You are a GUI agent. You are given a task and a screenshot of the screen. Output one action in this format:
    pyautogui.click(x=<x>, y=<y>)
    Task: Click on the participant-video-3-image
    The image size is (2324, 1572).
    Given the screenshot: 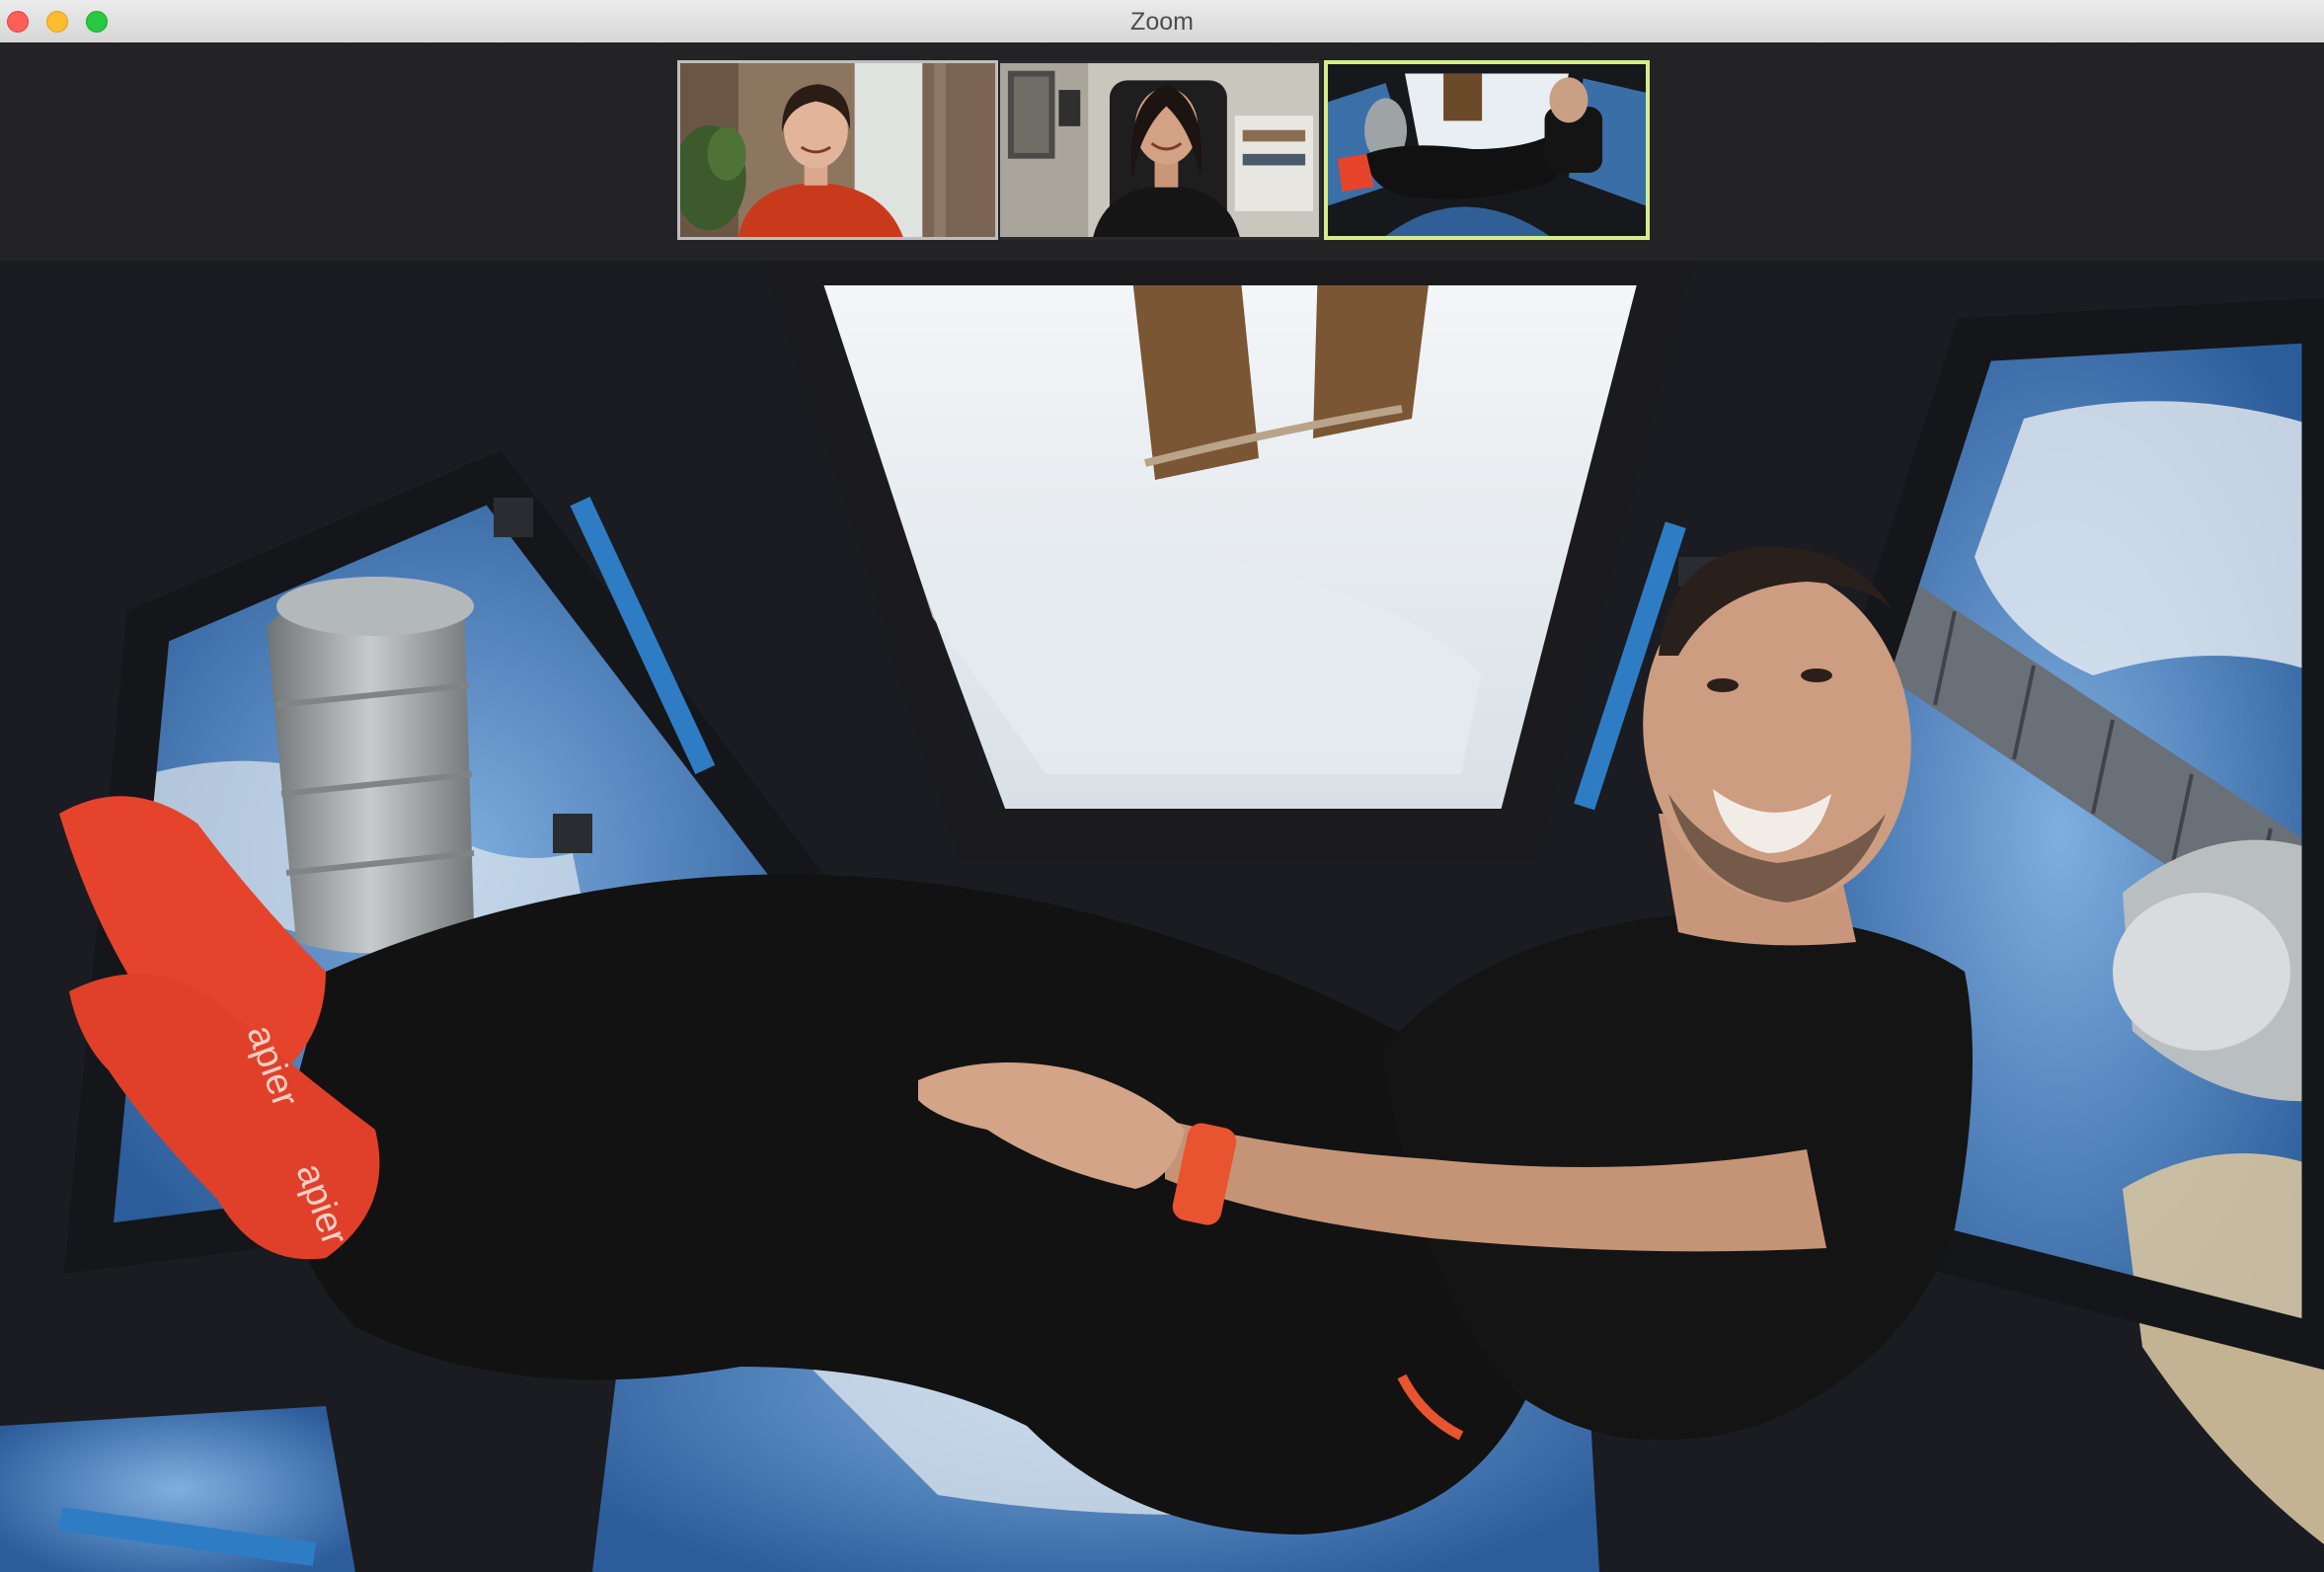 What is the action you would take?
    pyautogui.click(x=1487, y=150)
    